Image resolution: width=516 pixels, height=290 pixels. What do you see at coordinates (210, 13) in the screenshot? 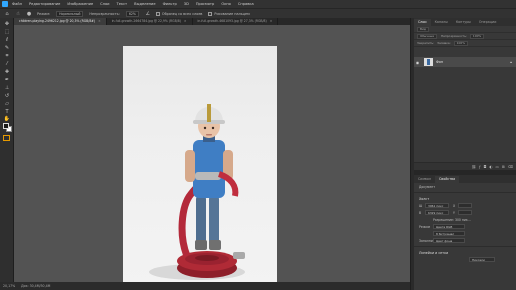
I see `finger-painting-checkbox` at bounding box center [210, 13].